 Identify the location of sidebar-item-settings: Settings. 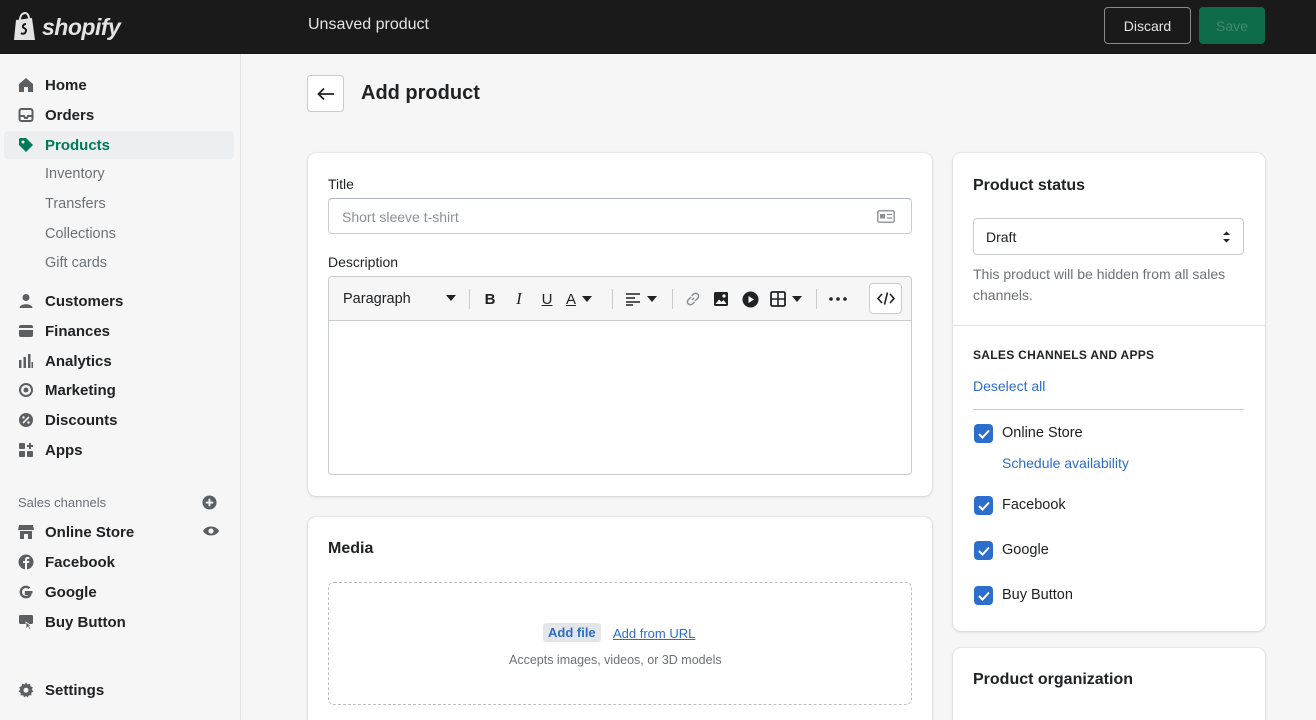
(119, 690).